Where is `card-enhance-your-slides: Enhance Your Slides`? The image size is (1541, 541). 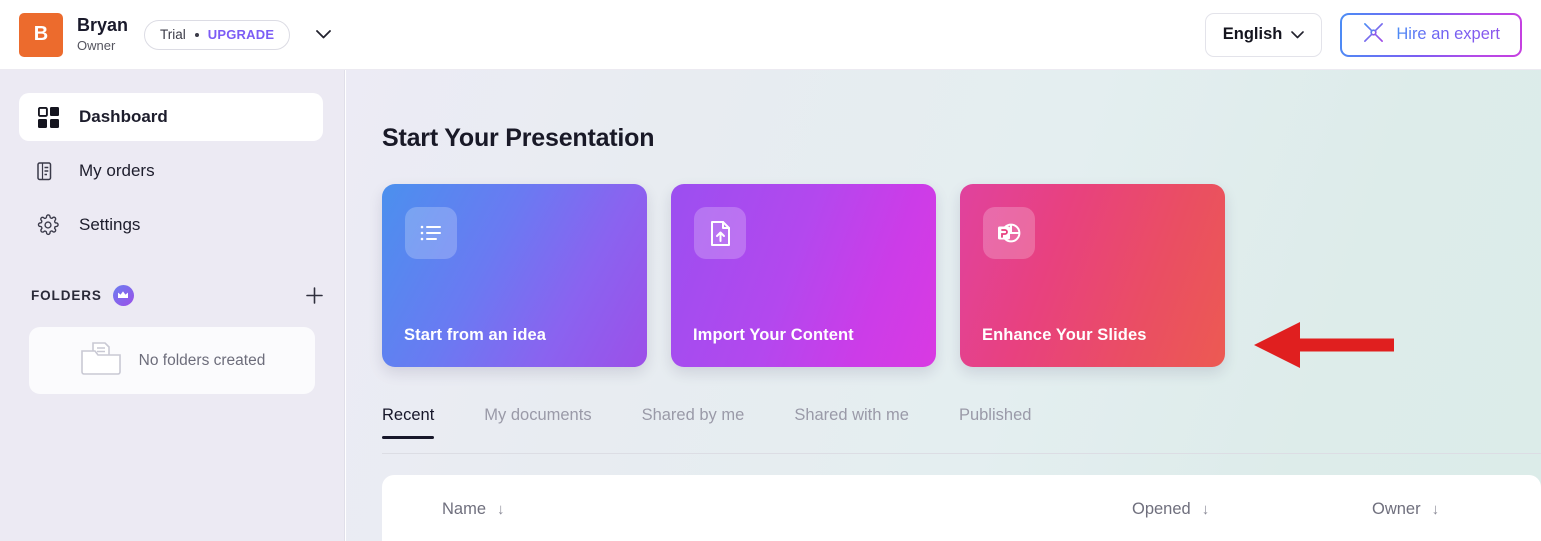 card-enhance-your-slides: Enhance Your Slides is located at coordinates (1092, 275).